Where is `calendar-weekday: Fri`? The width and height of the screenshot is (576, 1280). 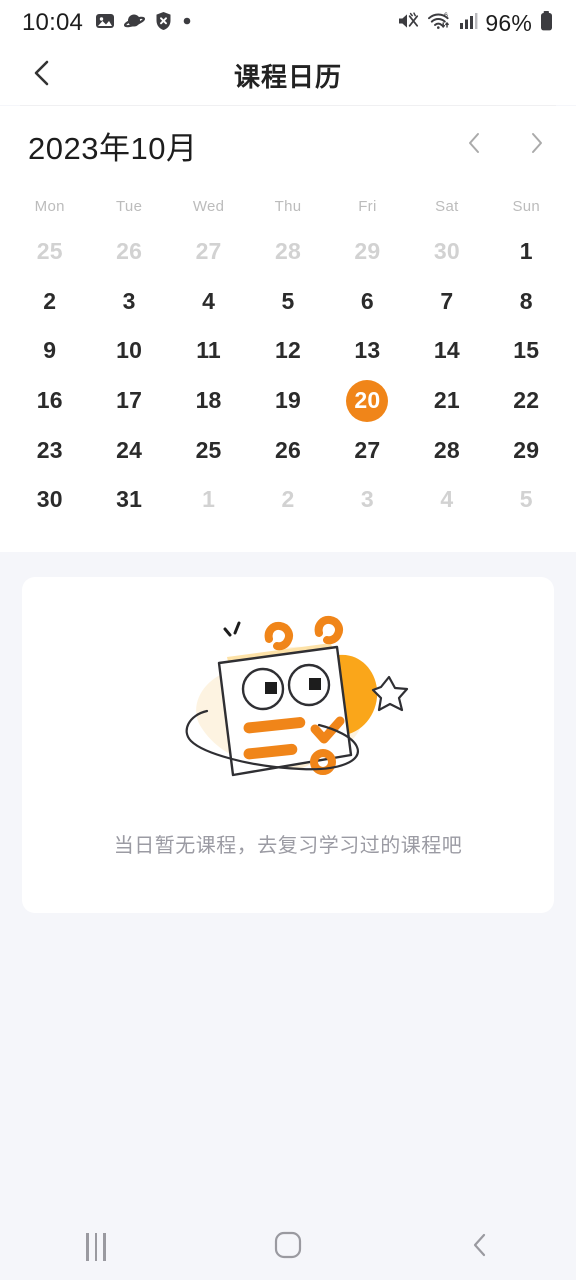 calendar-weekday: Fri is located at coordinates (367, 206).